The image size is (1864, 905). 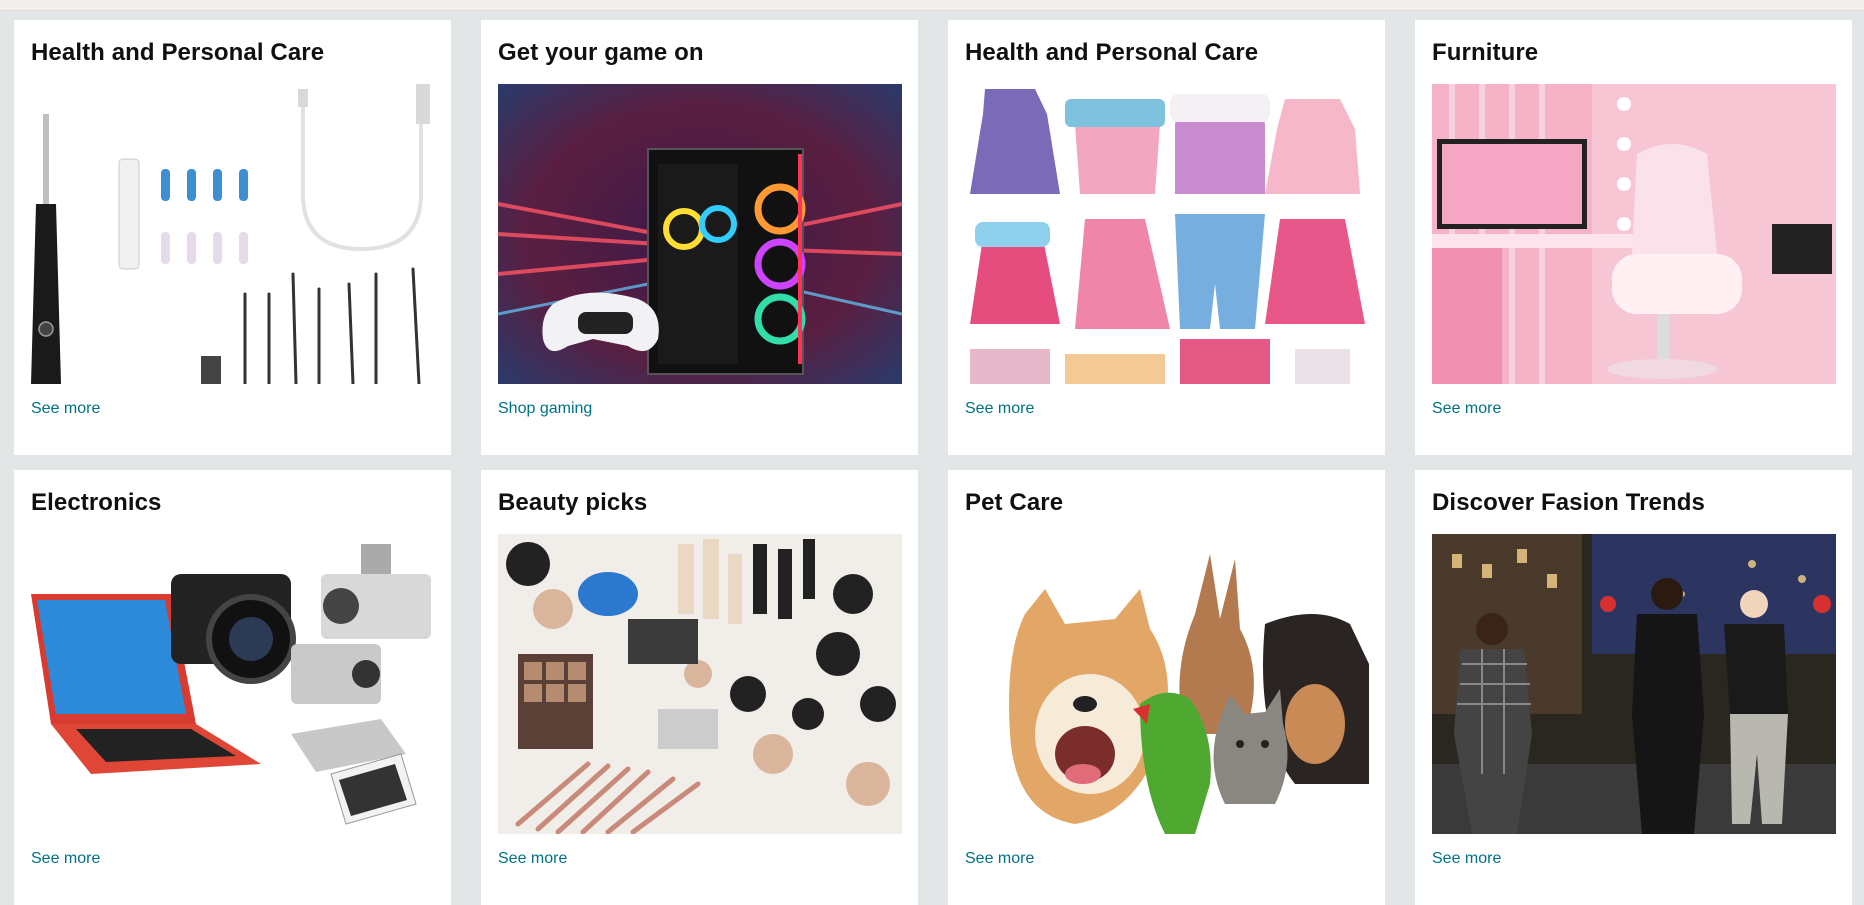 I want to click on category-card: Get your game on Shop gaming, so click(x=699, y=237).